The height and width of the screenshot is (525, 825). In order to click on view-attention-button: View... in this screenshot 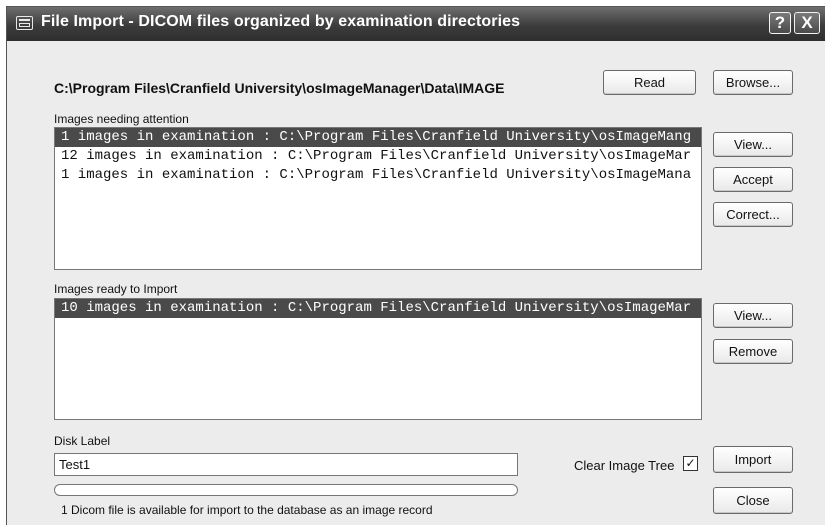, I will do `click(753, 144)`.